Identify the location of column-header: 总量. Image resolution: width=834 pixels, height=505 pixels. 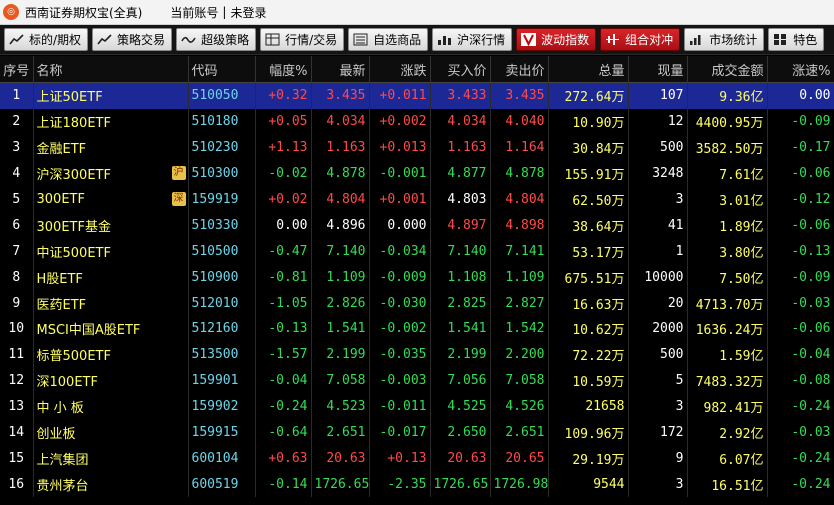
(588, 69).